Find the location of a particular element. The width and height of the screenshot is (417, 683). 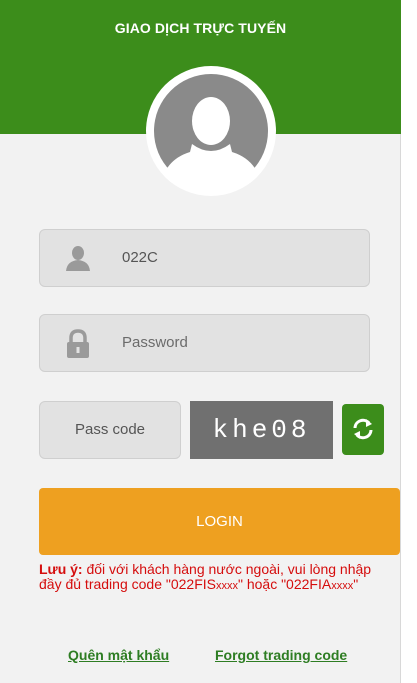

user-icon is located at coordinates (78, 260).